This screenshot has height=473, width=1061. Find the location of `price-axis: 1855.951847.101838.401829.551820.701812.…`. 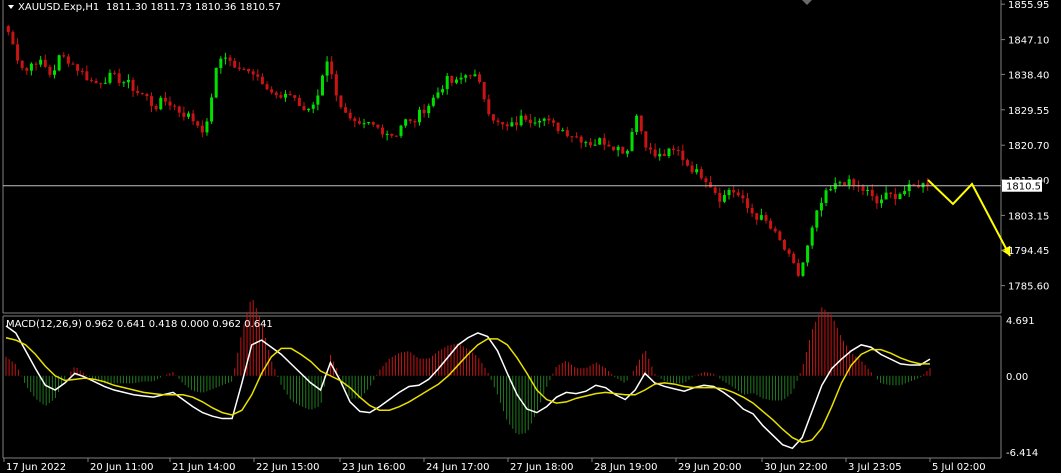

price-axis: 1855.951847.101838.401829.551820.701812.… is located at coordinates (1025, 146).